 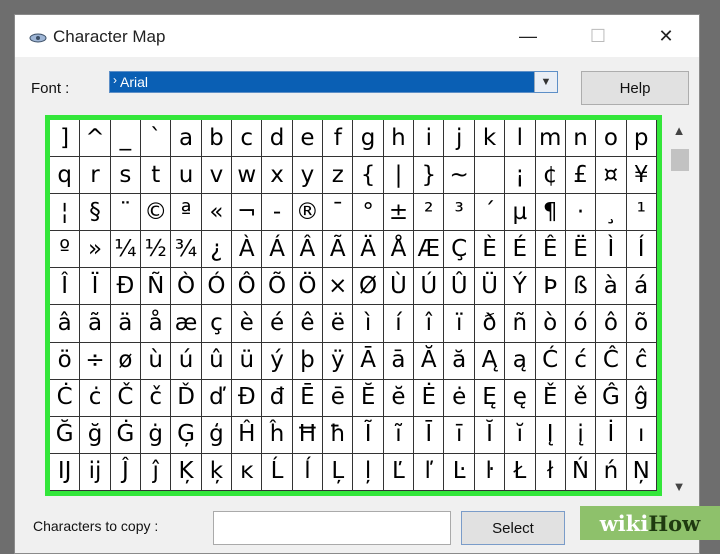 I want to click on character-cell: ŀ, so click(x=490, y=472).